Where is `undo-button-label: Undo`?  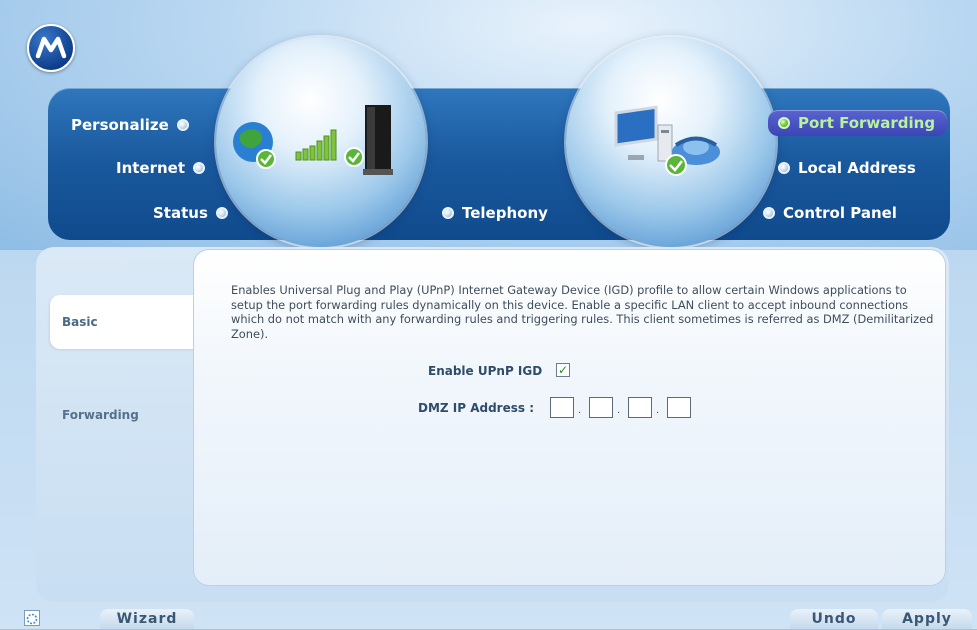 undo-button-label: Undo is located at coordinates (834, 619).